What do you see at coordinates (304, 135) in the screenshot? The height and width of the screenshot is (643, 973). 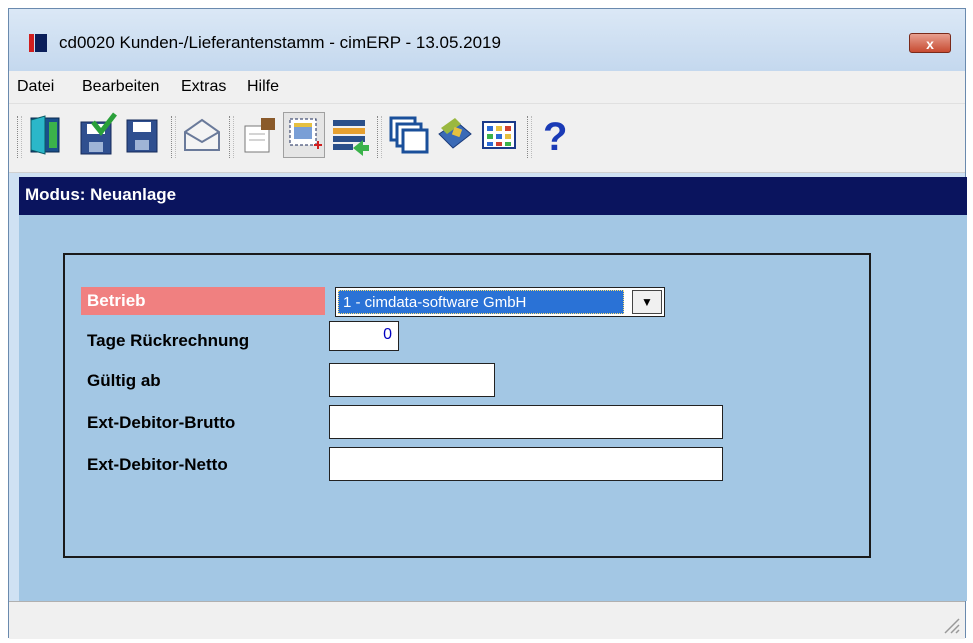 I see `new-record-icon` at bounding box center [304, 135].